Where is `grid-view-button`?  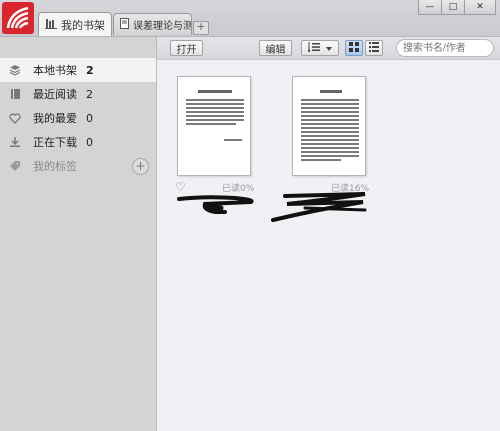
grid-view-button is located at coordinates (354, 48).